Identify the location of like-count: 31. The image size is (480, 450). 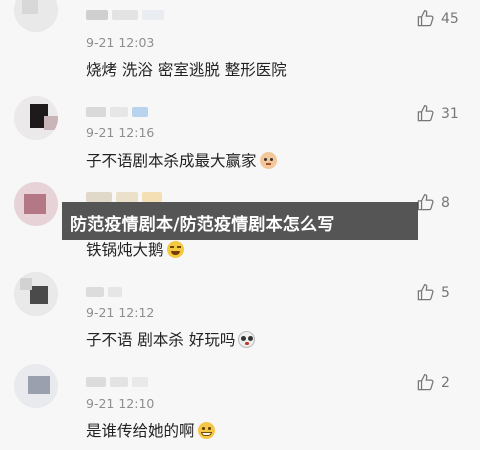
(450, 113).